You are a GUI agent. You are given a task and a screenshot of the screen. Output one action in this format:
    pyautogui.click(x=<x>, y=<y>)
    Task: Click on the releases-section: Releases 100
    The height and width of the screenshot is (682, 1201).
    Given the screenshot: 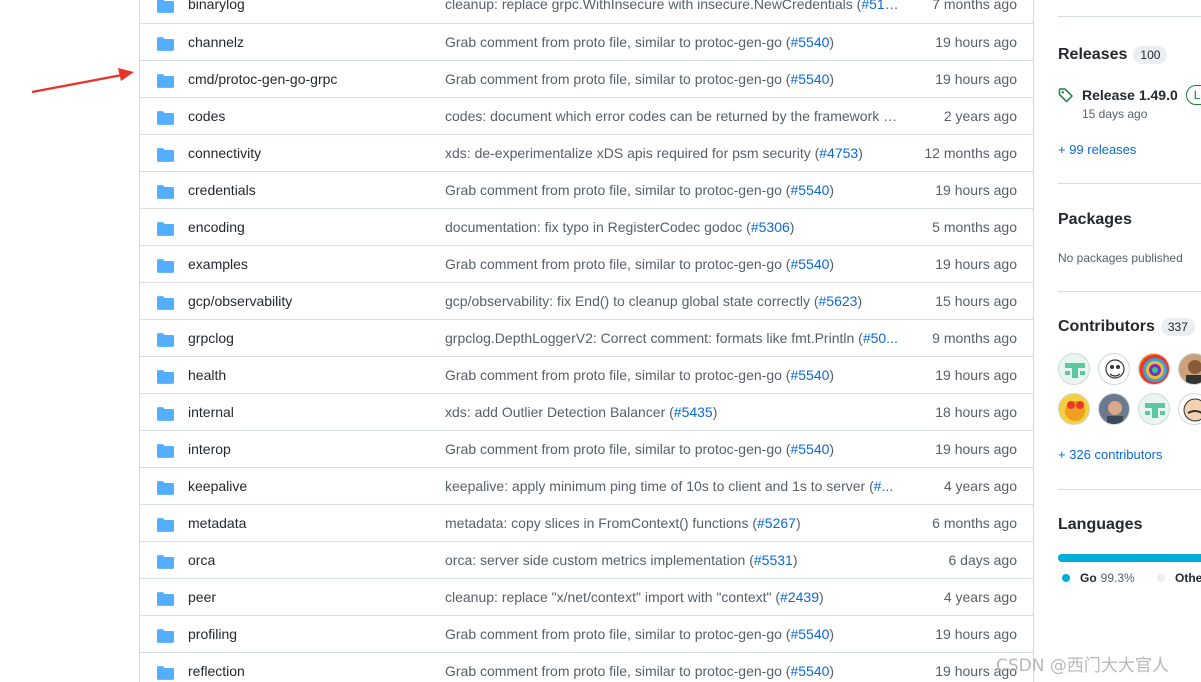 What is the action you would take?
    pyautogui.click(x=1129, y=55)
    